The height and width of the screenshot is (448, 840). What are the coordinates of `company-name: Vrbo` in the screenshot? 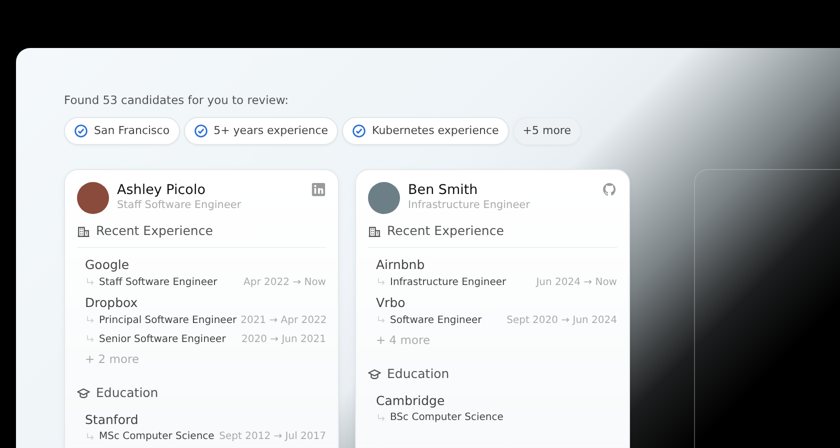 It's located at (391, 303).